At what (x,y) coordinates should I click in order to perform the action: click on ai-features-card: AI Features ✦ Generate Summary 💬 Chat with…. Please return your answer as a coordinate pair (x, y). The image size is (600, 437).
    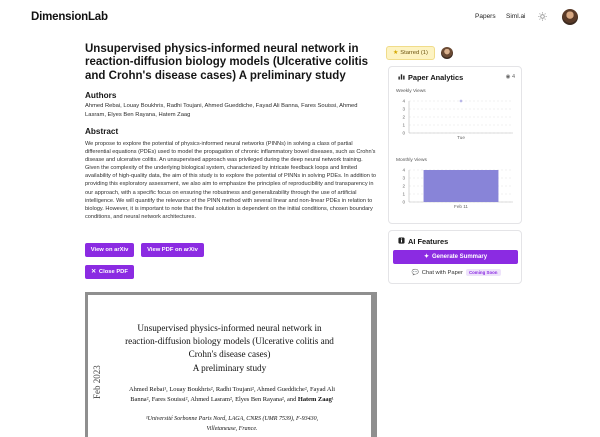
    Looking at the image, I should click on (455, 257).